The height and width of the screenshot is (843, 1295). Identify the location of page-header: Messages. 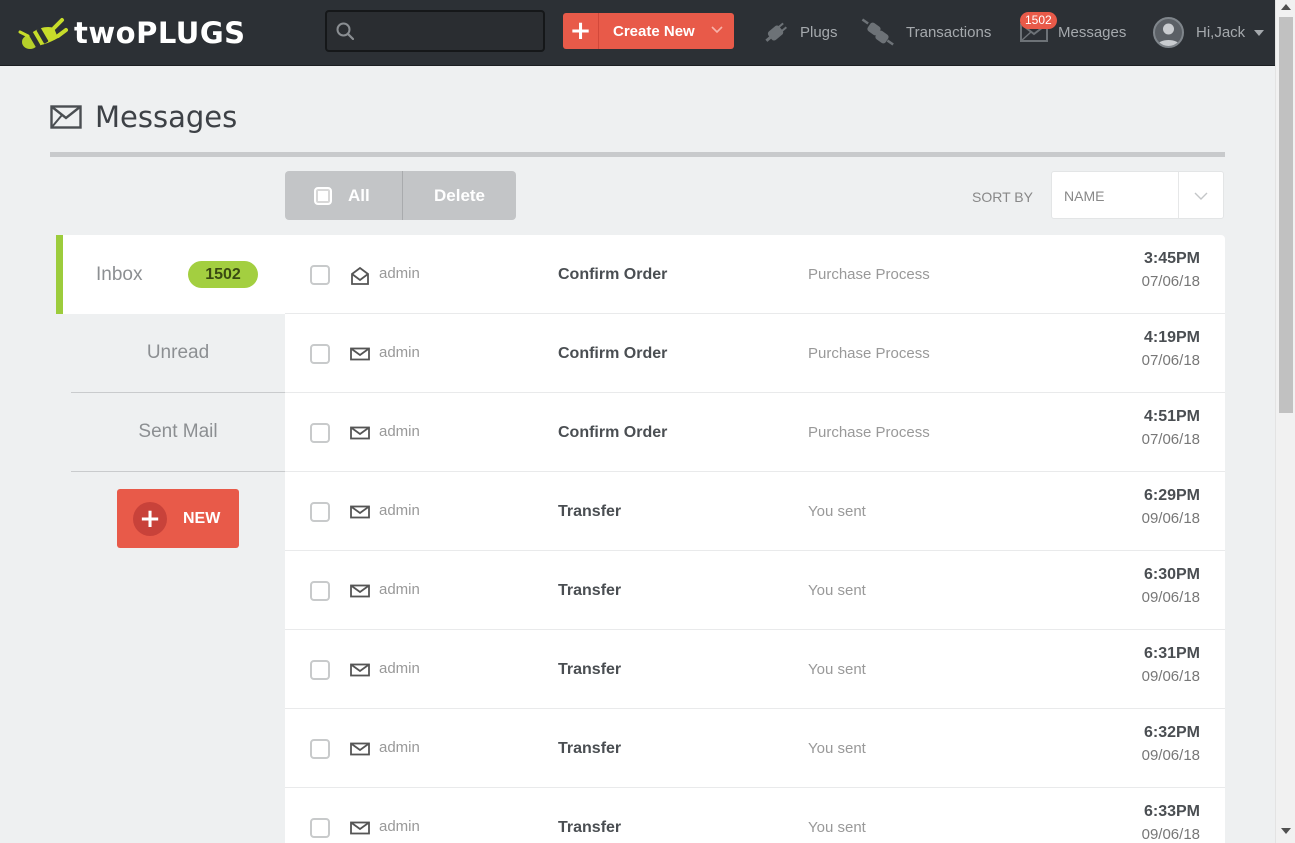
(143, 117).